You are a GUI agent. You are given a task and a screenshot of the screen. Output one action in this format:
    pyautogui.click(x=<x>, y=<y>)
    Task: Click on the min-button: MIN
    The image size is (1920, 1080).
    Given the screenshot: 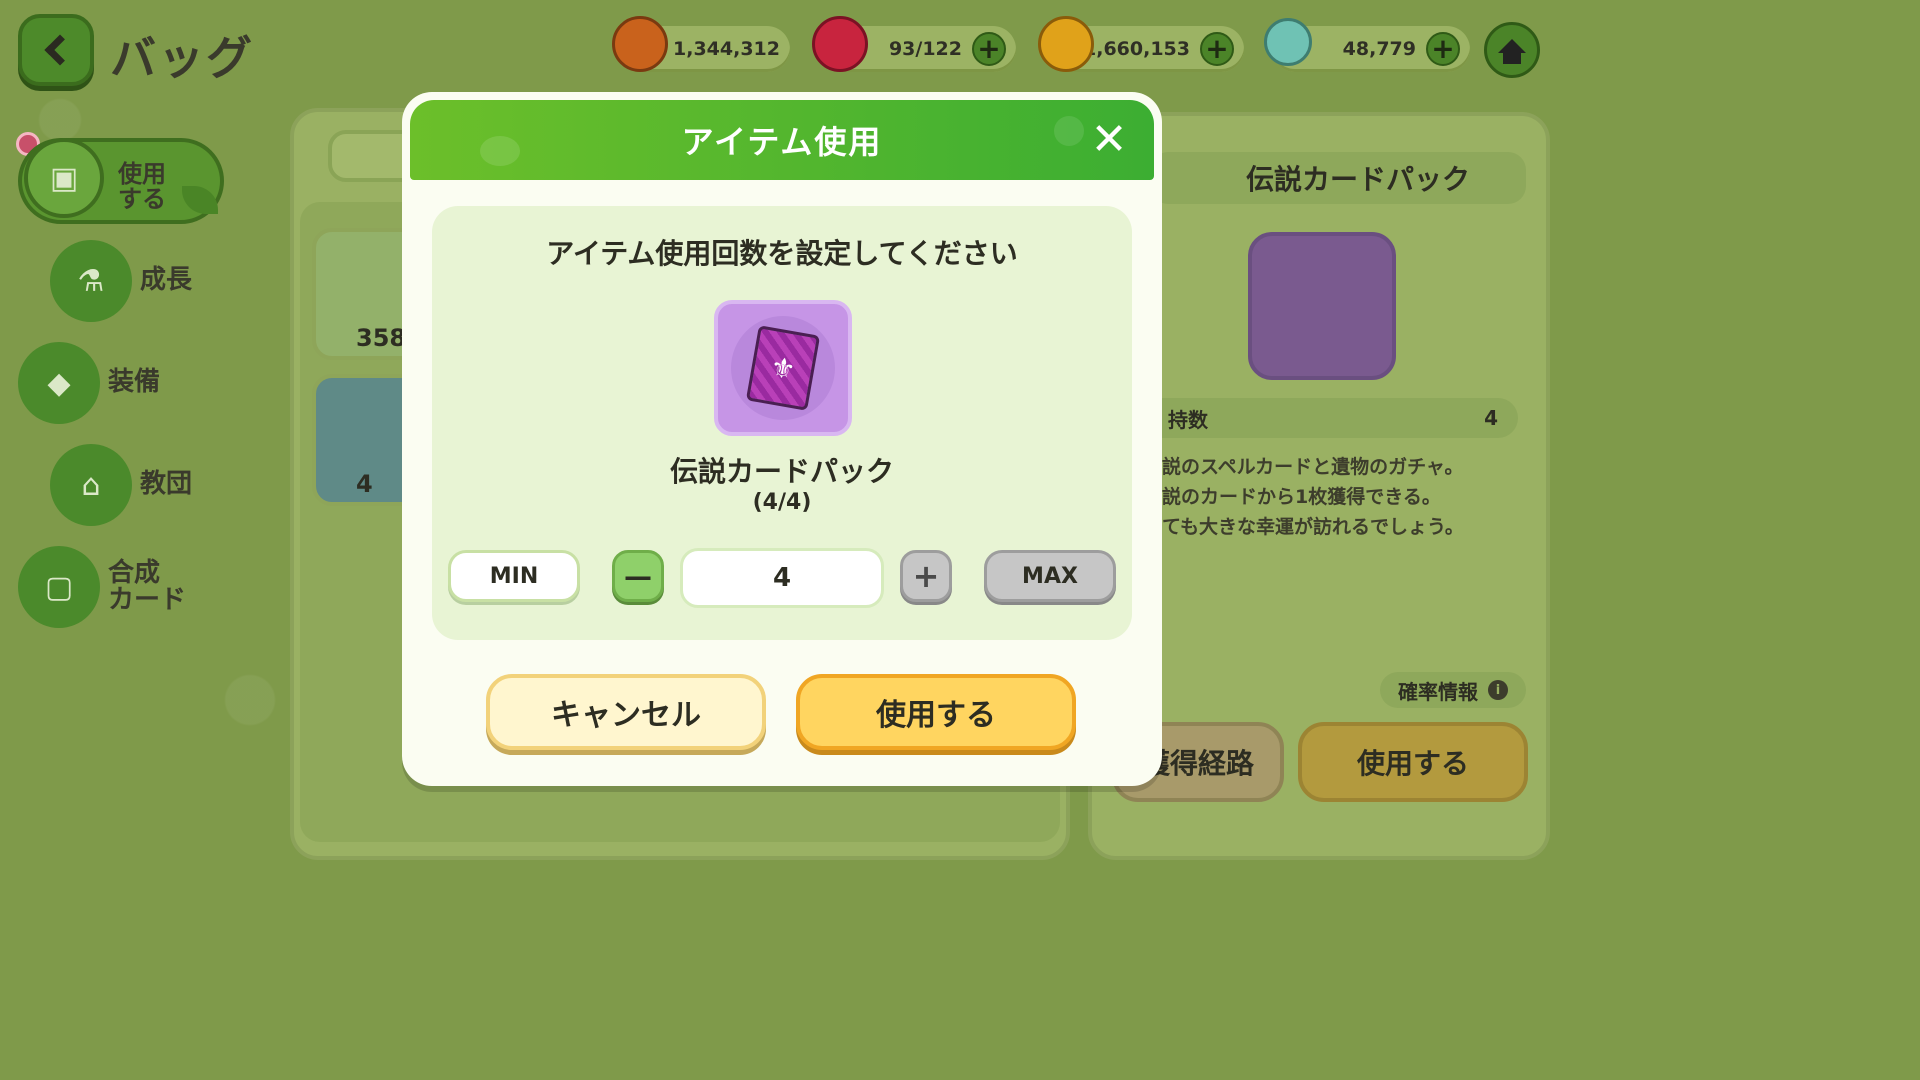 What is the action you would take?
    pyautogui.click(x=514, y=576)
    